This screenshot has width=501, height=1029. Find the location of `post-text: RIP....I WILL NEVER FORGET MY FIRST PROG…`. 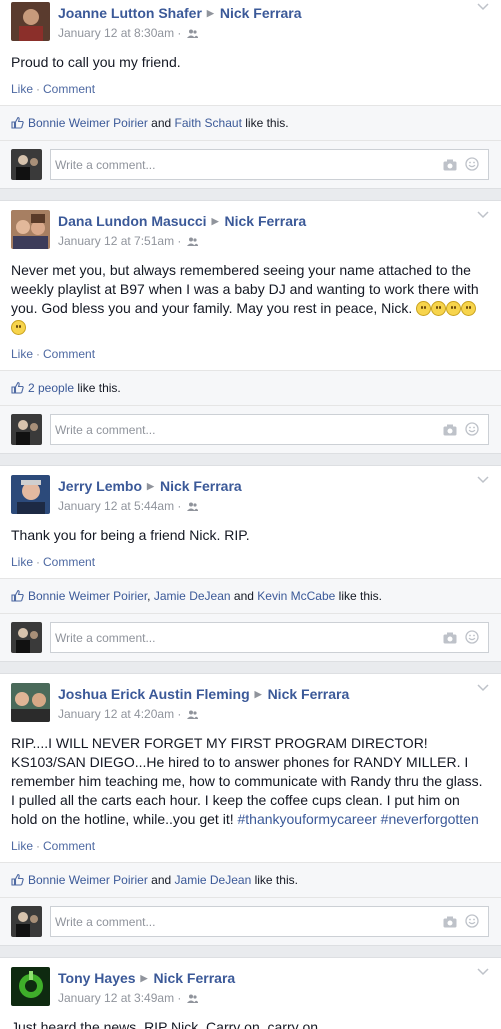

post-text: RIP....I WILL NEVER FORGET MY FIRST PROG… is located at coordinates (247, 781).